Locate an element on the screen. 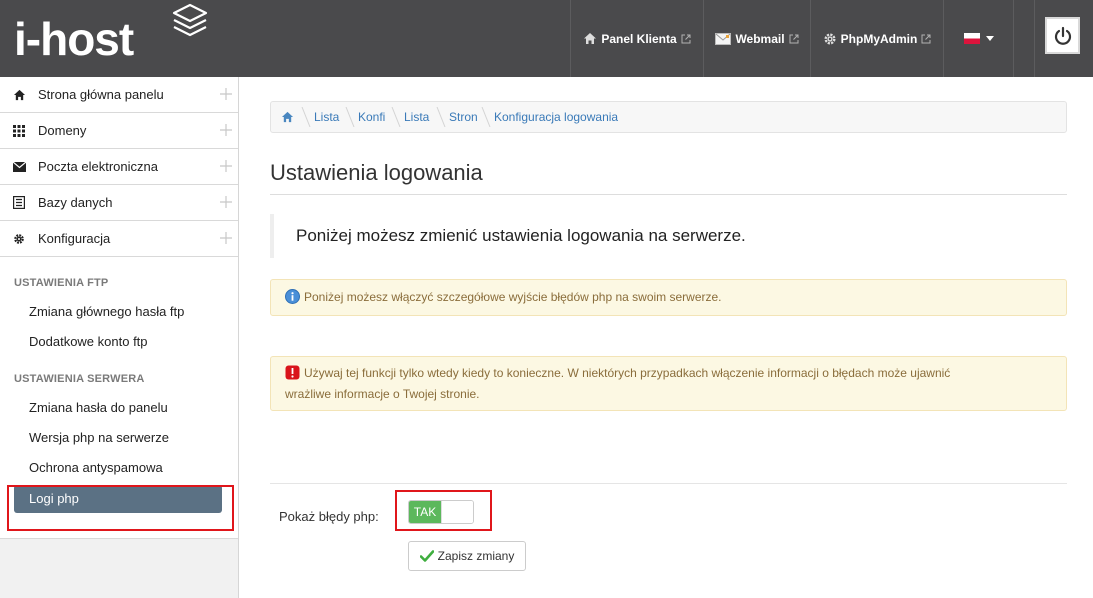 The height and width of the screenshot is (598, 1093). logo: i-host is located at coordinates (74, 39).